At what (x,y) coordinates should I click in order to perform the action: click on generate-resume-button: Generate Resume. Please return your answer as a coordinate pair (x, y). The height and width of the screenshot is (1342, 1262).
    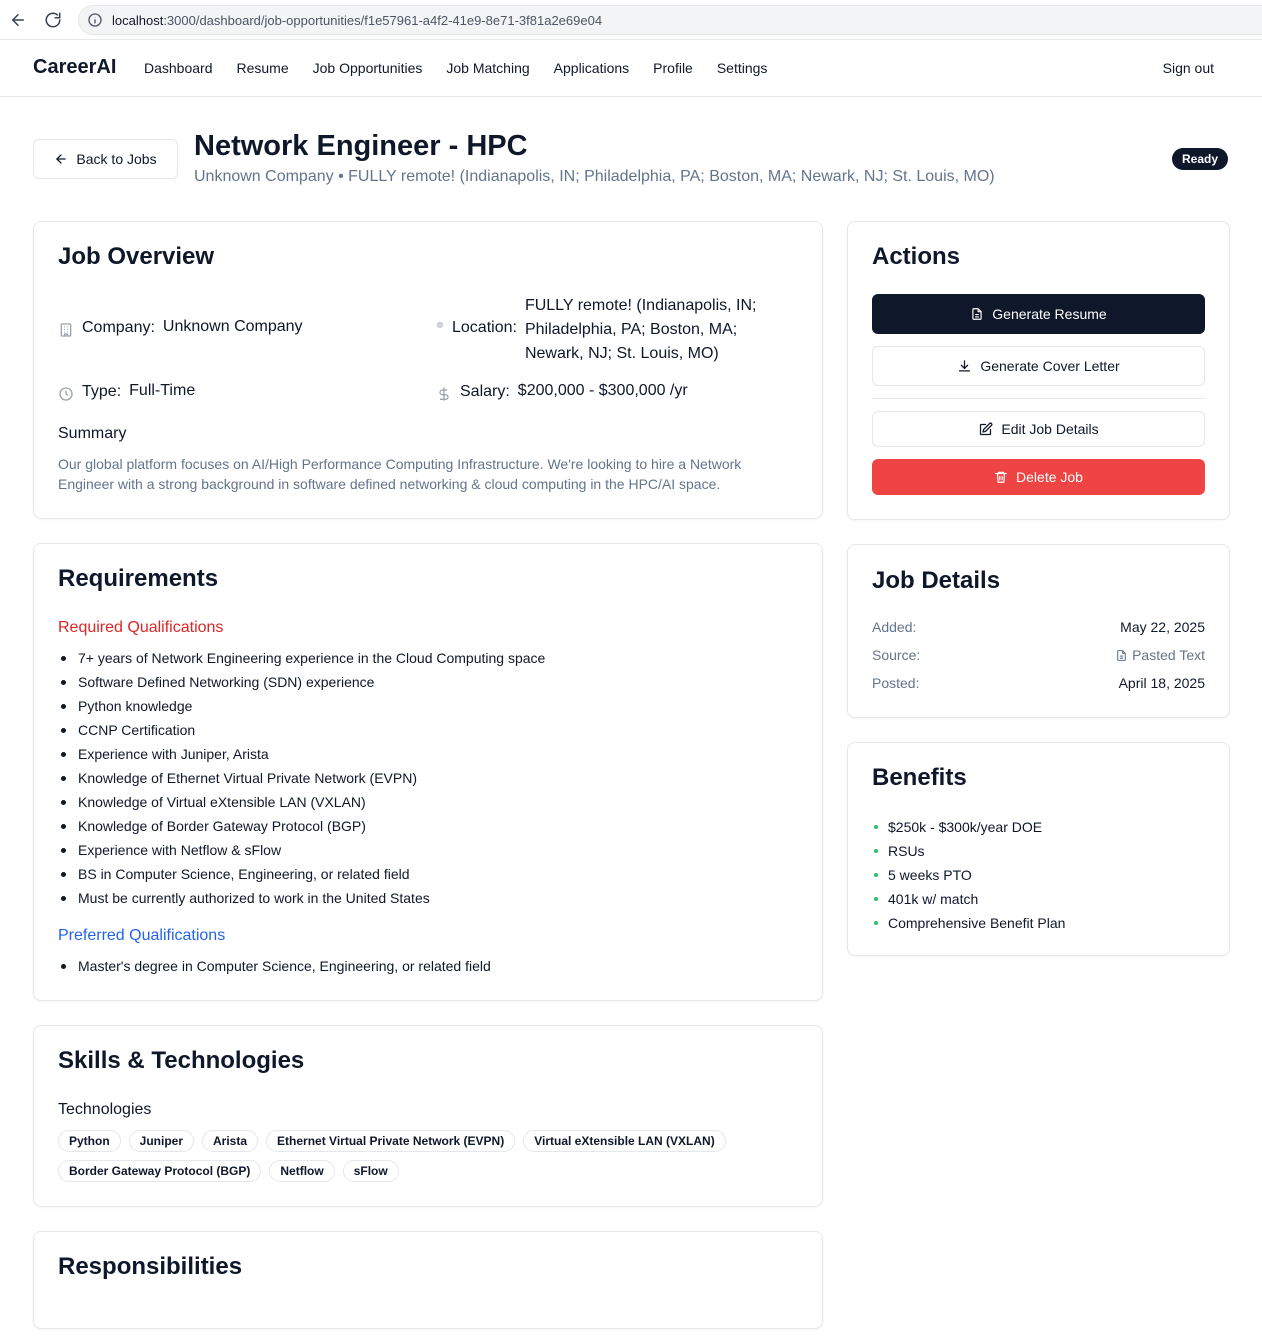
    Looking at the image, I should click on (1038, 314).